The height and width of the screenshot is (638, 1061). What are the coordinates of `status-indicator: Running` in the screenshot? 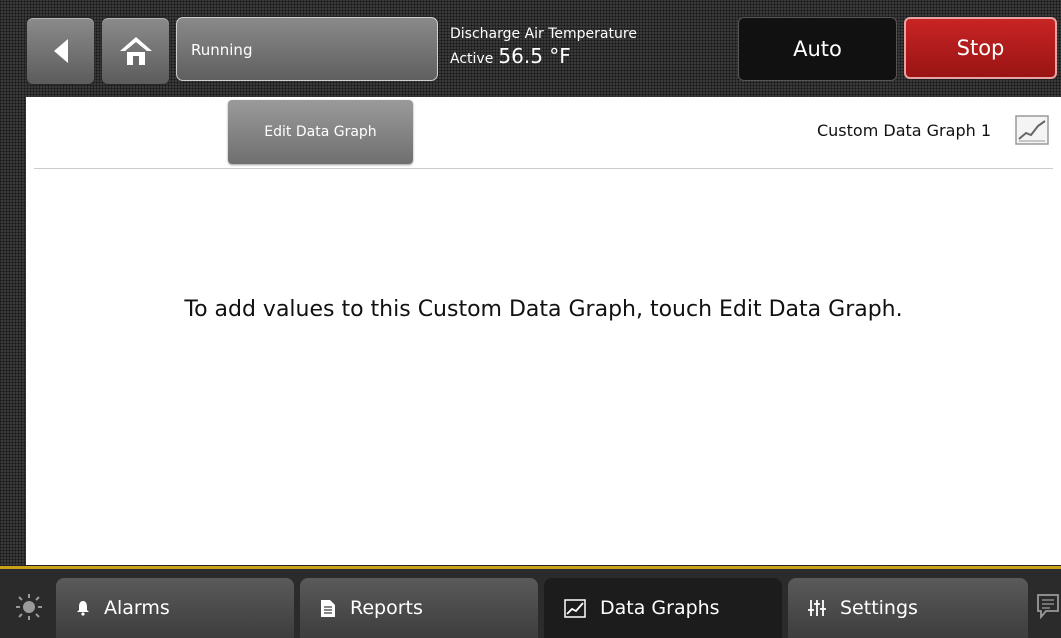 It's located at (307, 49).